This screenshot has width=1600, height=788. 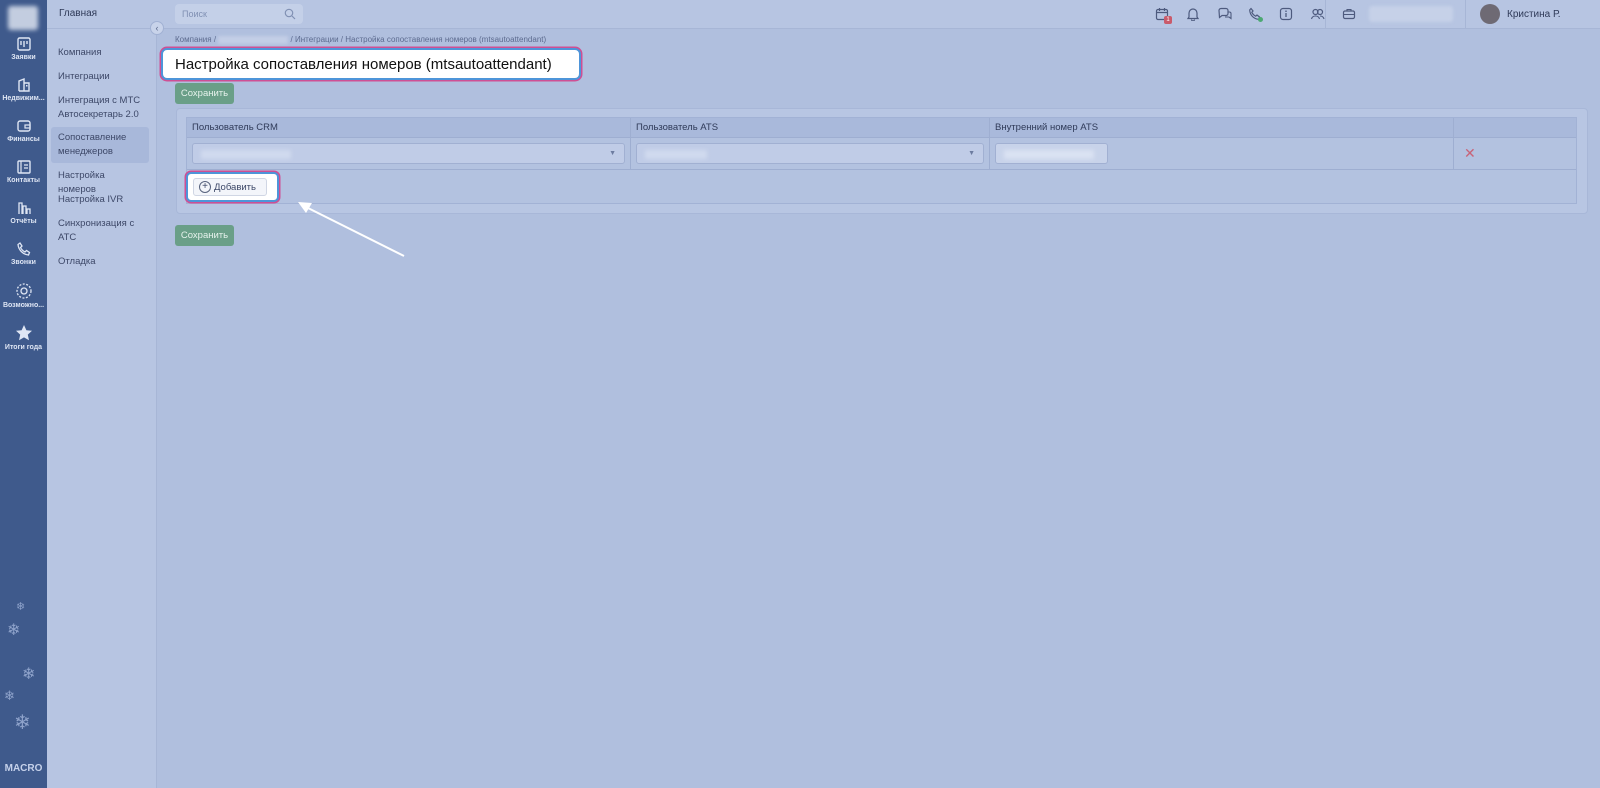 I want to click on info-button, so click(x=1286, y=14).